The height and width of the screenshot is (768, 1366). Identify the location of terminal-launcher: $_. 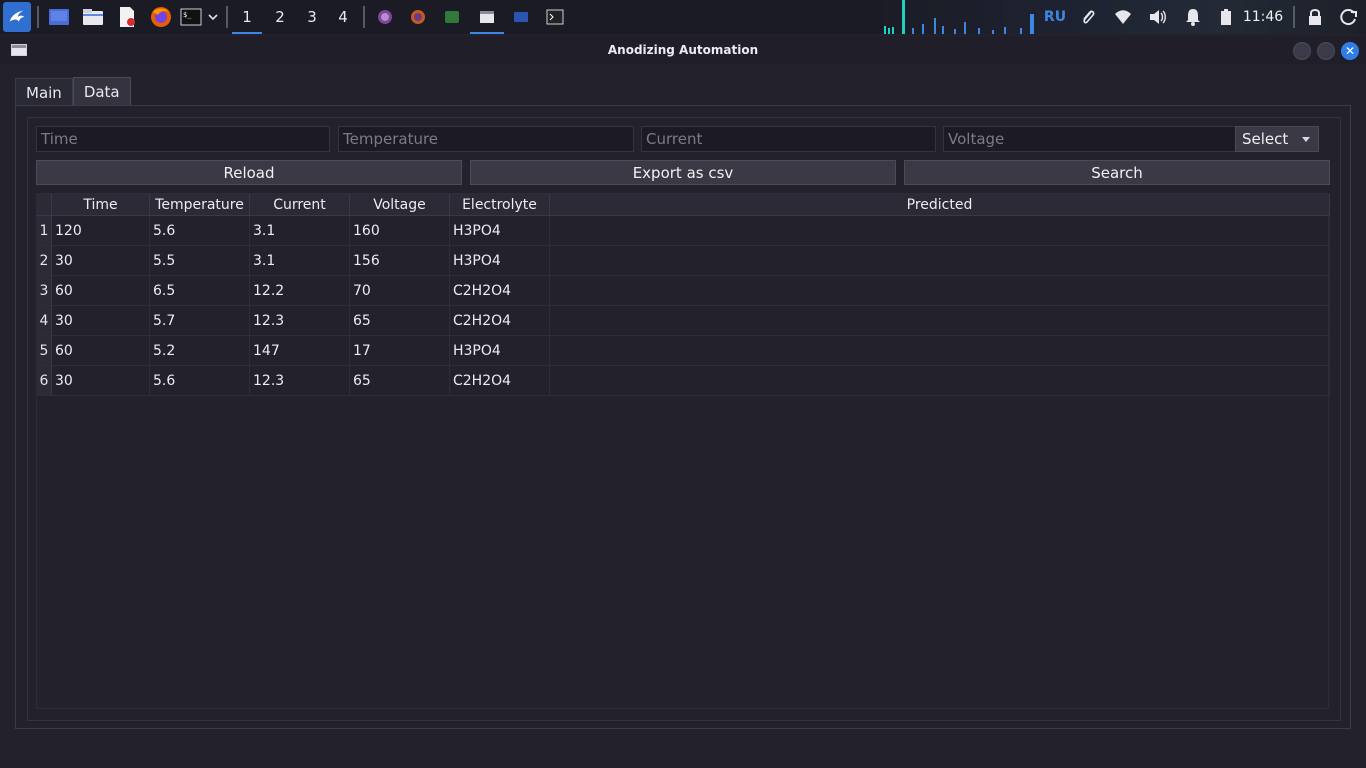
(191, 17).